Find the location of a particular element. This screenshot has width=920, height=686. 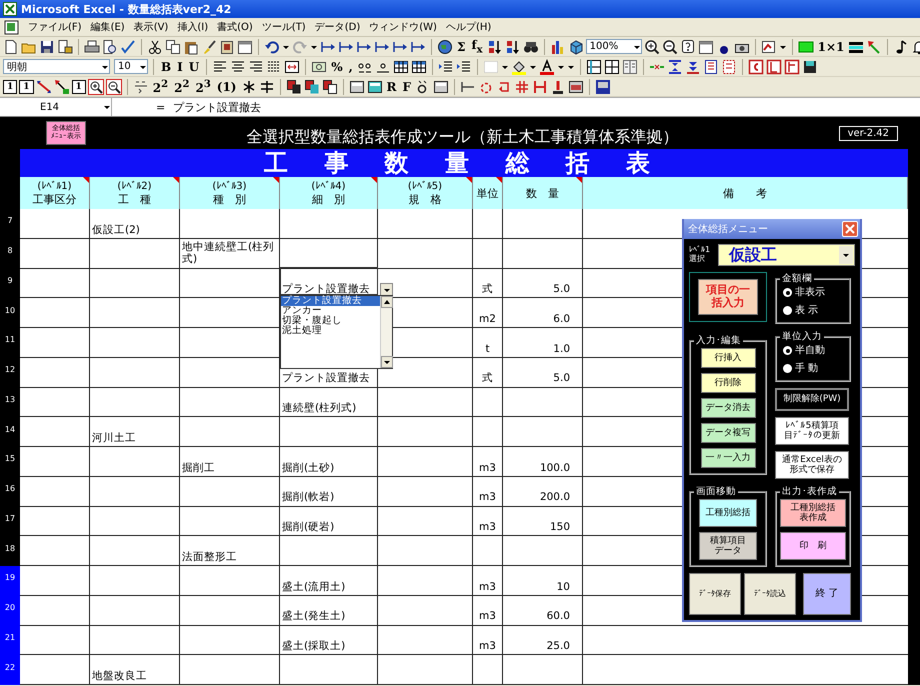

row-header: 20 is located at coordinates (10, 611).